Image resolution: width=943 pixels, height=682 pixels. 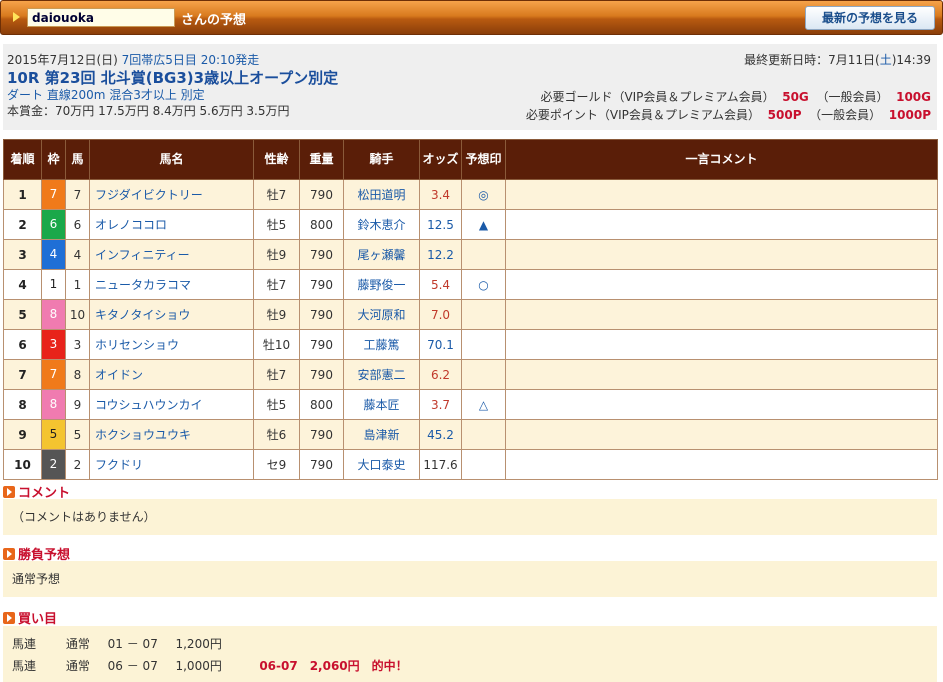 I want to click on cell-odds: 7.0, so click(x=440, y=314).